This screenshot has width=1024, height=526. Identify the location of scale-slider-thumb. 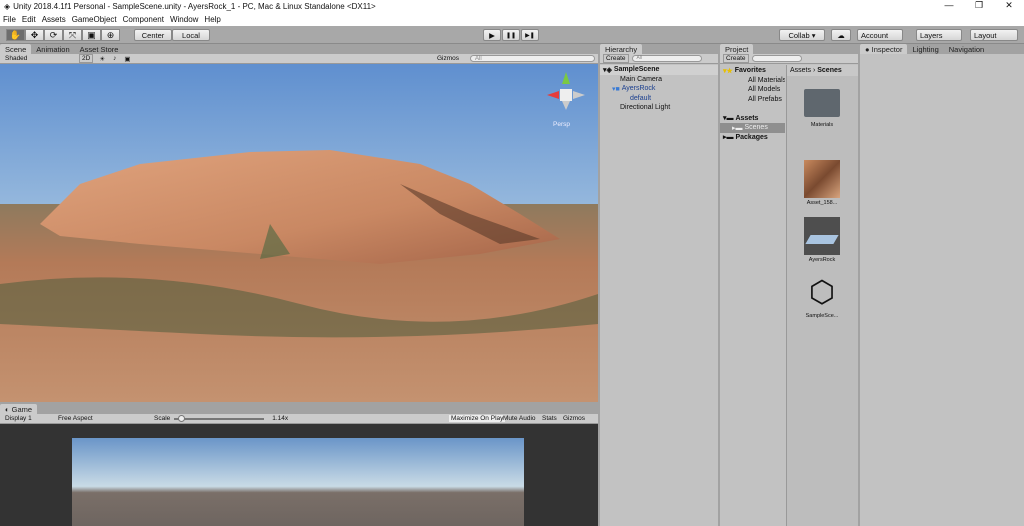
(182, 418).